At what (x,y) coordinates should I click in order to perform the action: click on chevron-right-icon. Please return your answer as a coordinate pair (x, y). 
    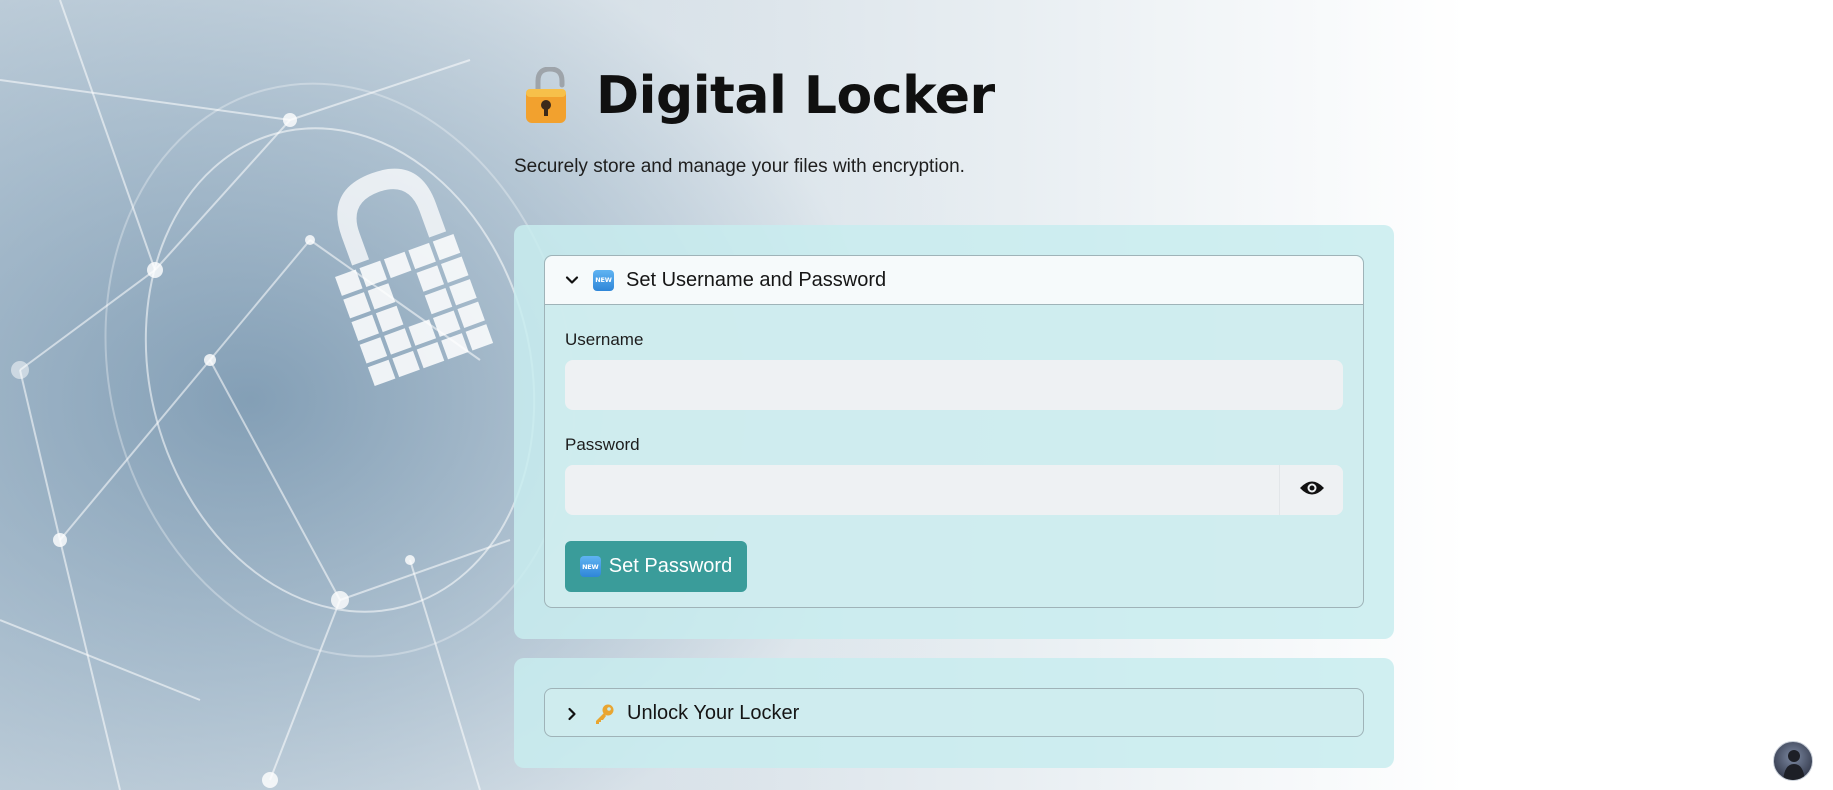
    Looking at the image, I should click on (572, 714).